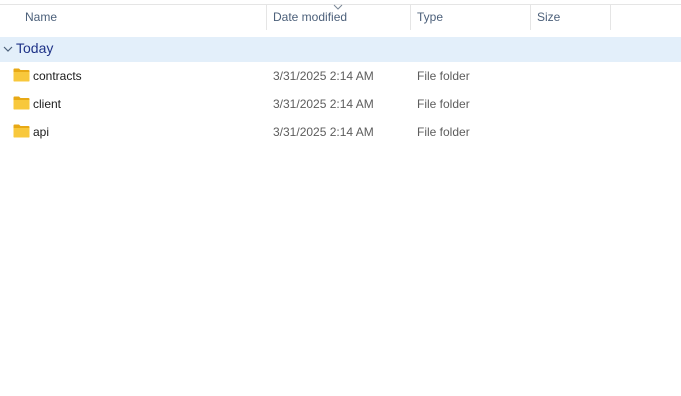 Image resolution: width=681 pixels, height=396 pixels. I want to click on group-label: Today, so click(35, 48).